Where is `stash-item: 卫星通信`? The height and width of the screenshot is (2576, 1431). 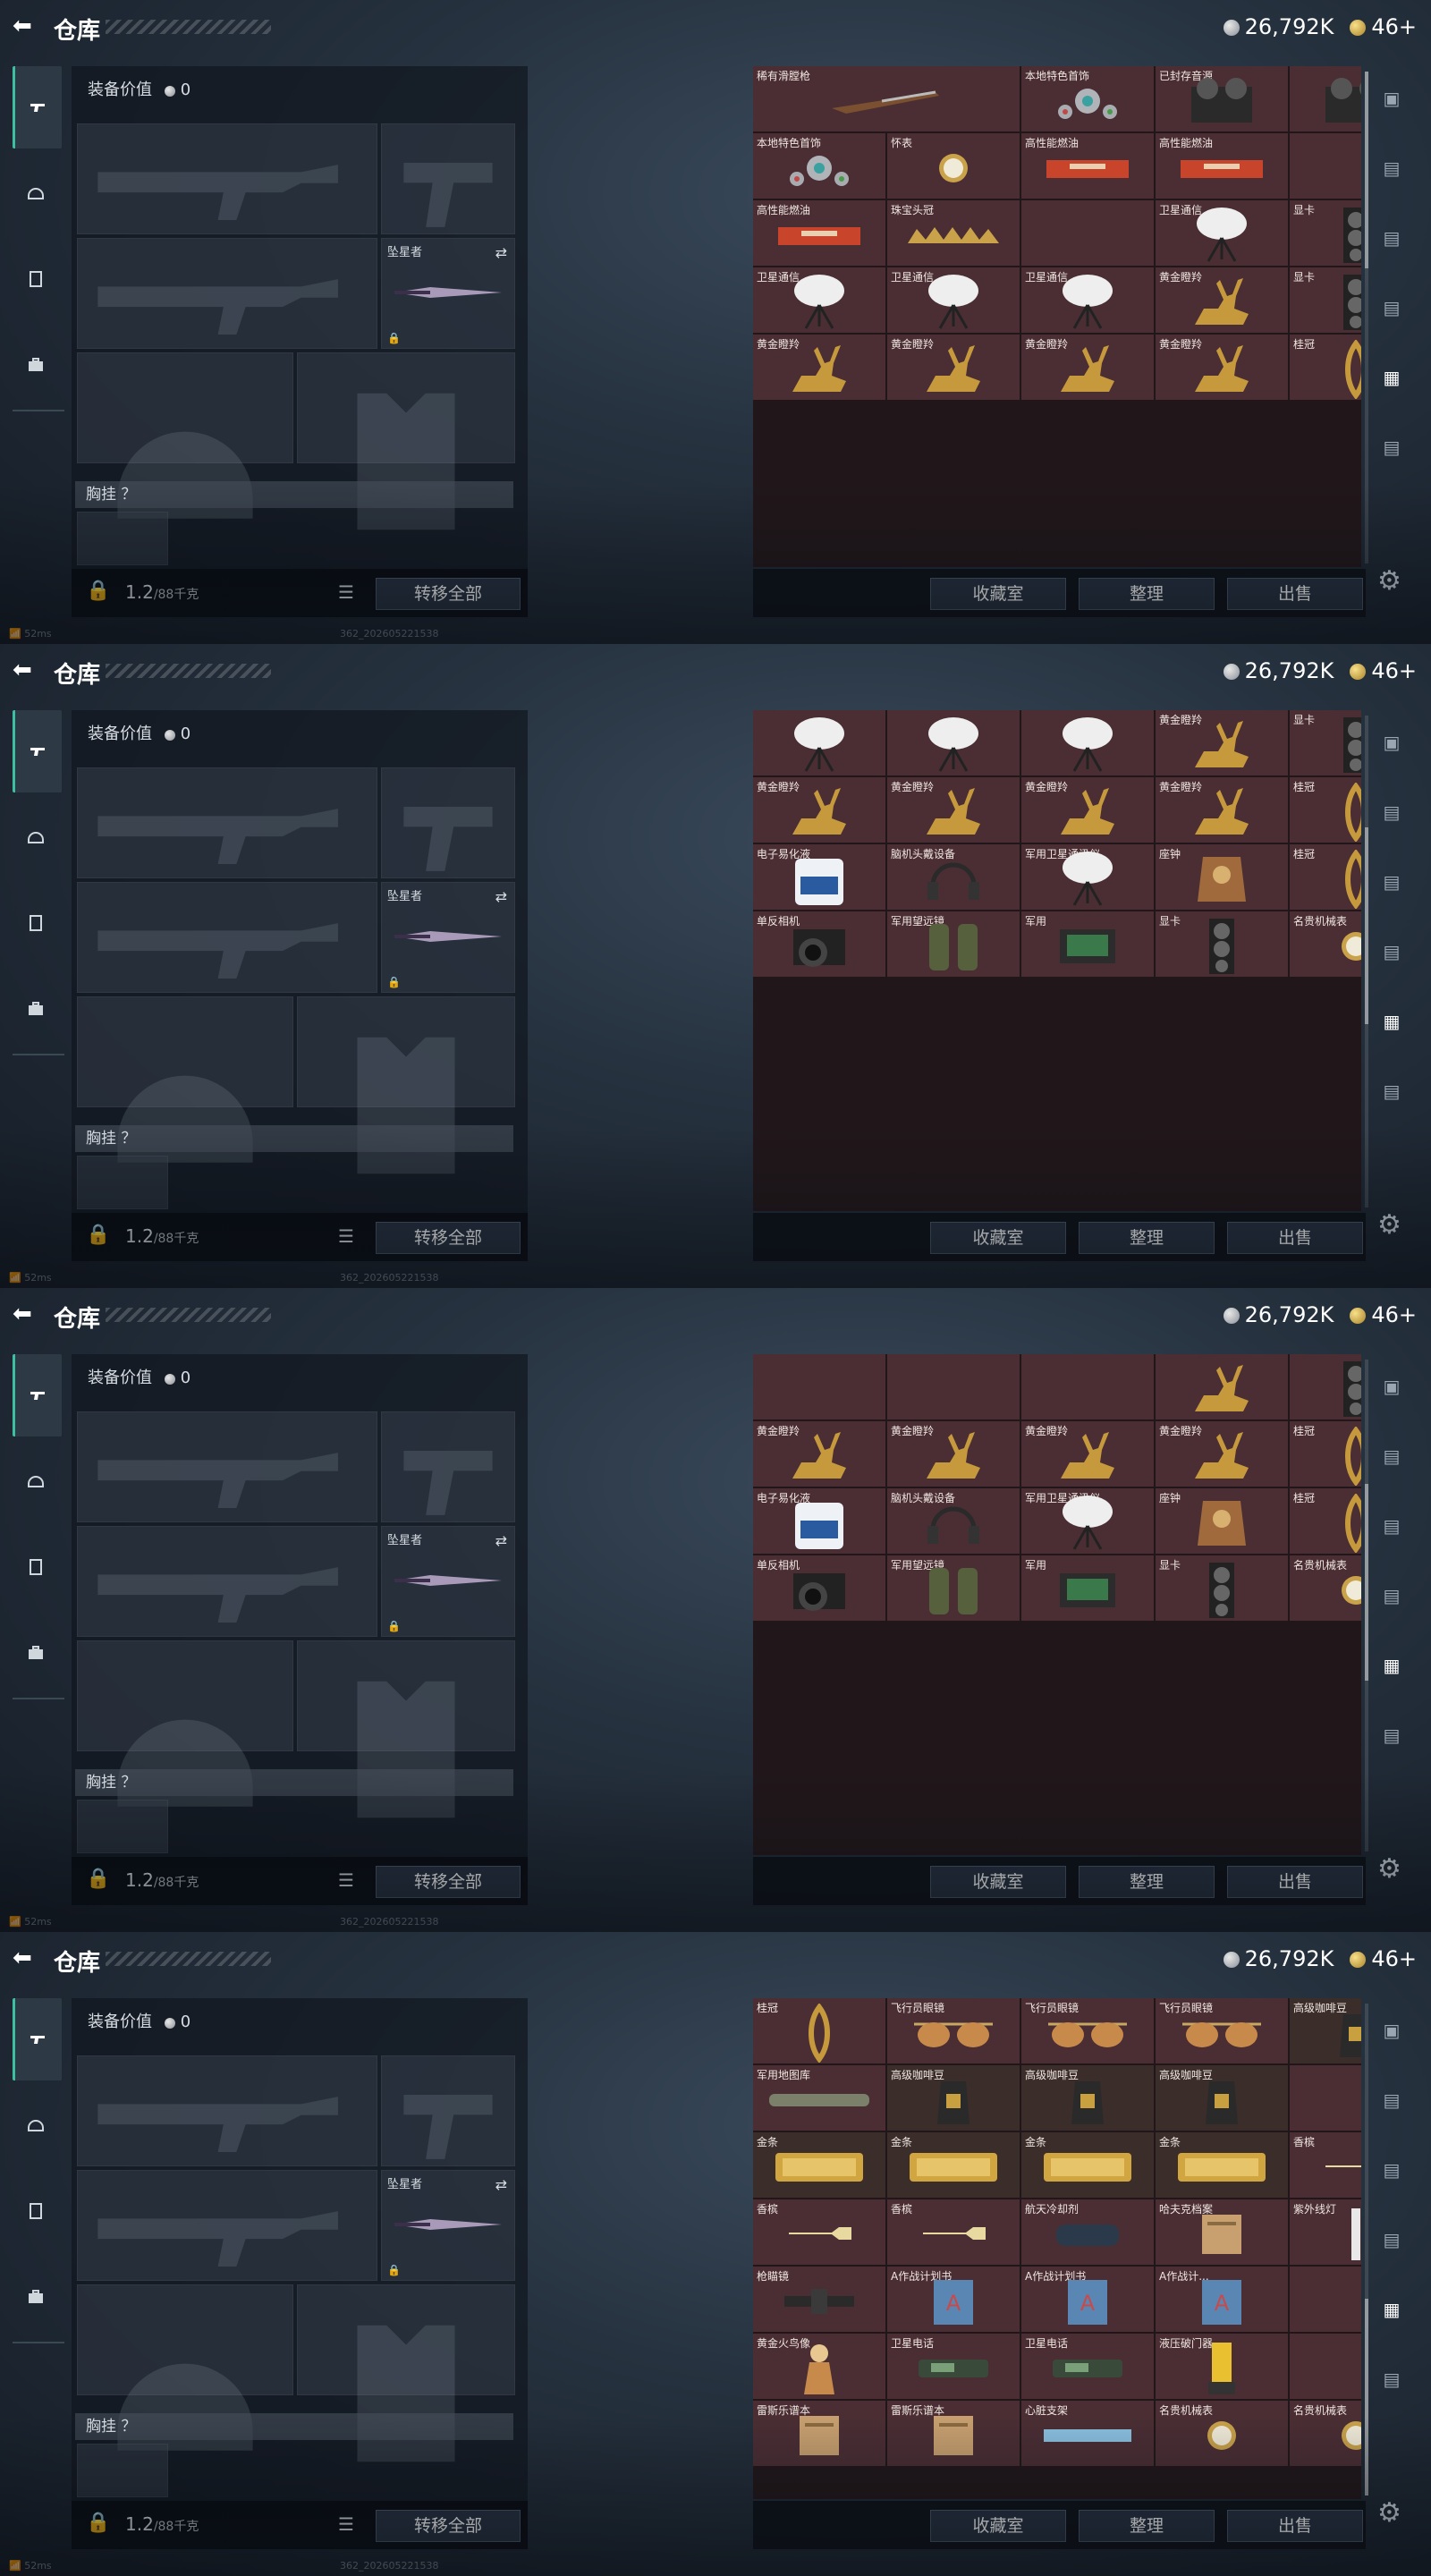 stash-item: 卫星通信 is located at coordinates (1222, 233).